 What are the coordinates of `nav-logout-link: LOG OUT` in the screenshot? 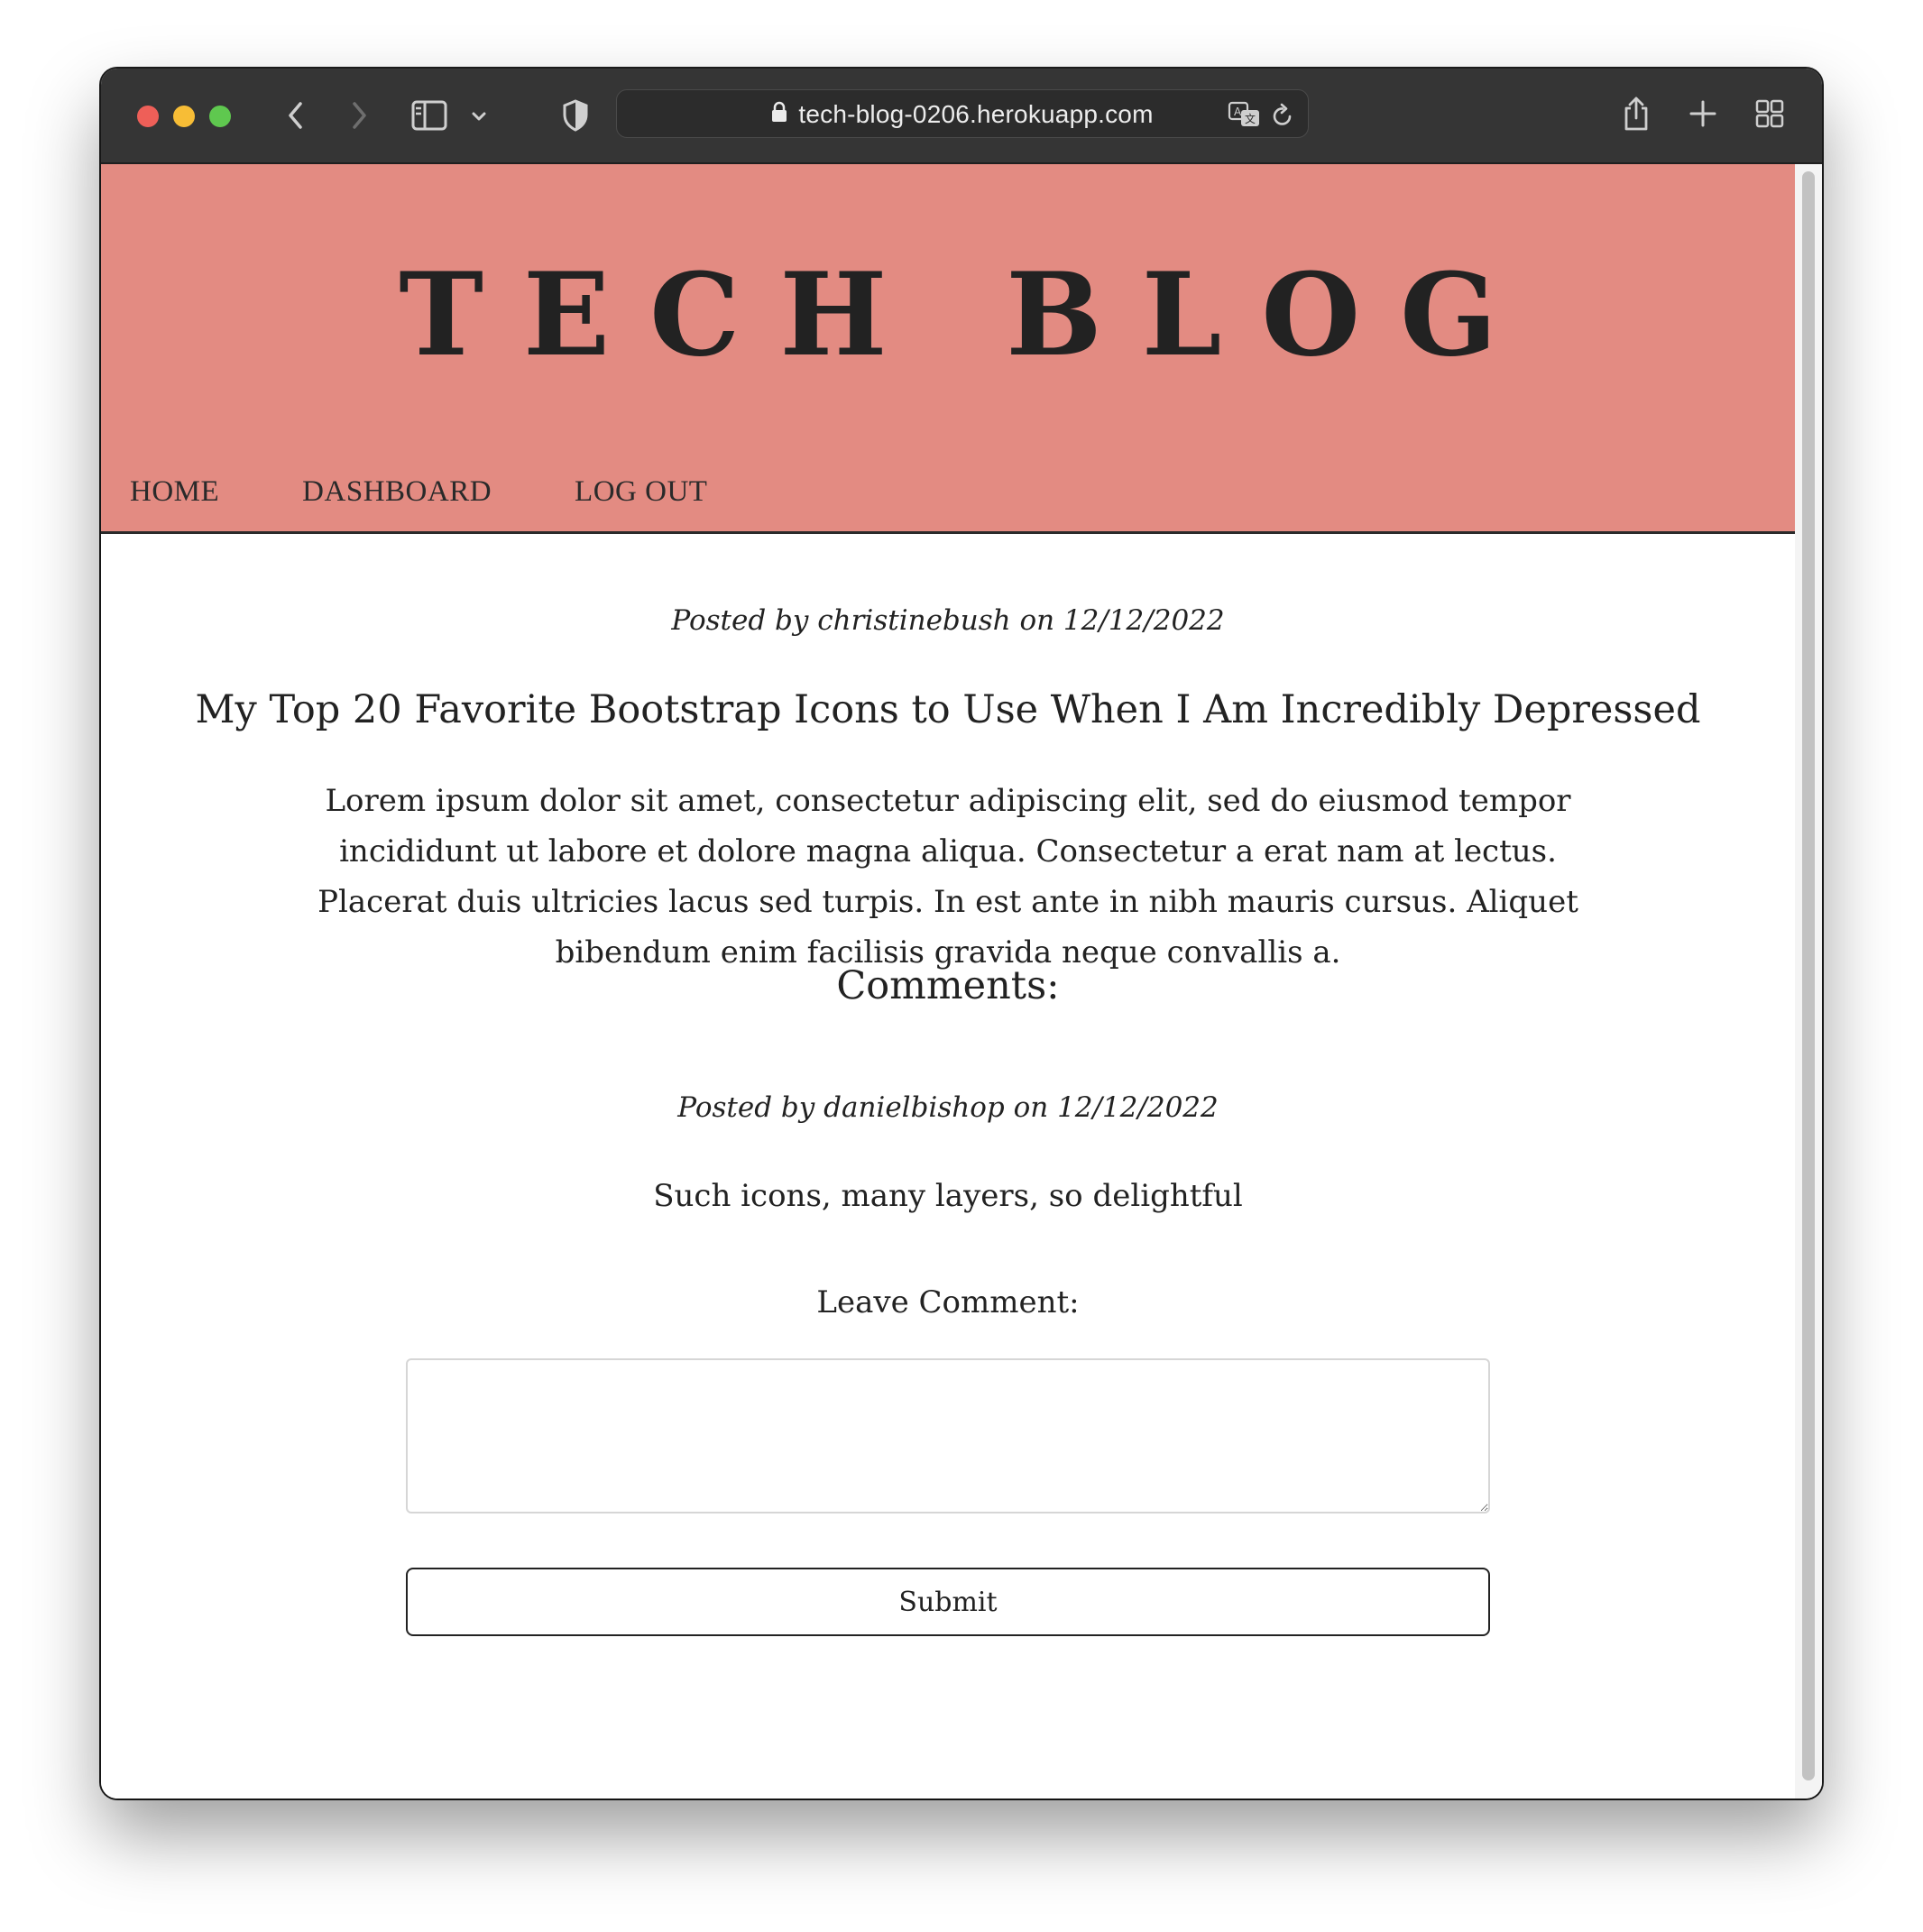 It's located at (641, 492).